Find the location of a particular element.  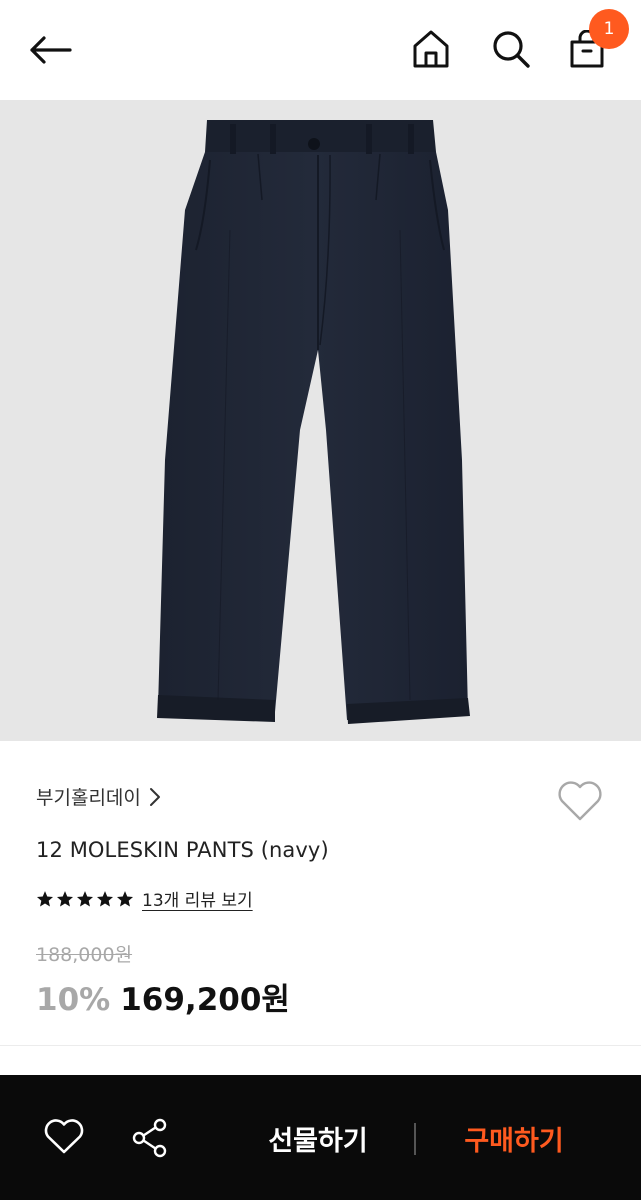

cart-count-badge: 1 is located at coordinates (609, 29).